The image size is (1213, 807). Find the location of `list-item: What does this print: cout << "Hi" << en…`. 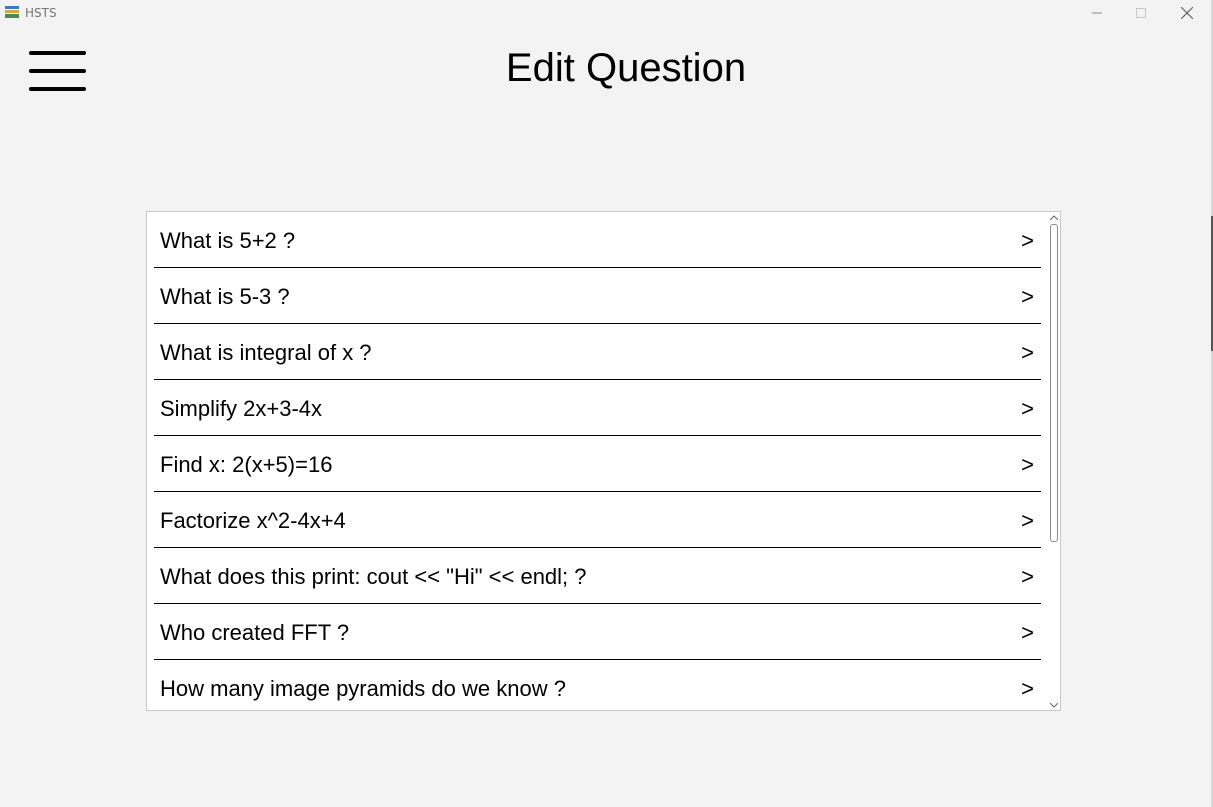

list-item: What does this print: cout << "Hi" << en… is located at coordinates (597, 576).